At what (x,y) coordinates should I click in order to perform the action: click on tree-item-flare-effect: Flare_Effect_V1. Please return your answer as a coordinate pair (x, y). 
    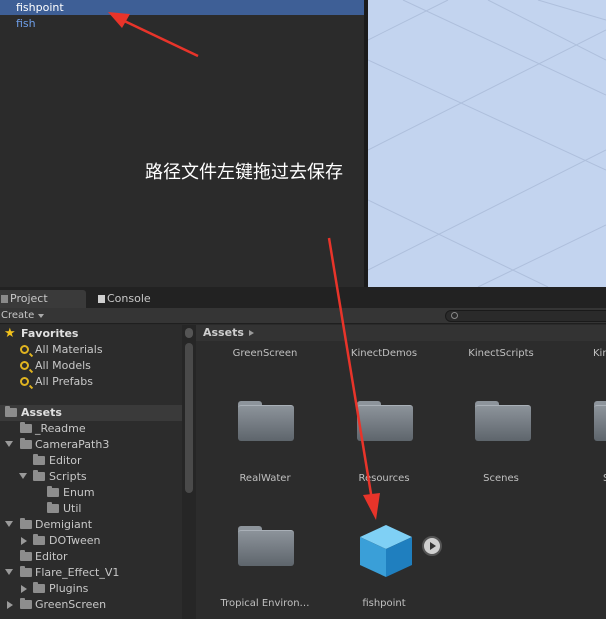
    Looking at the image, I should click on (91, 573).